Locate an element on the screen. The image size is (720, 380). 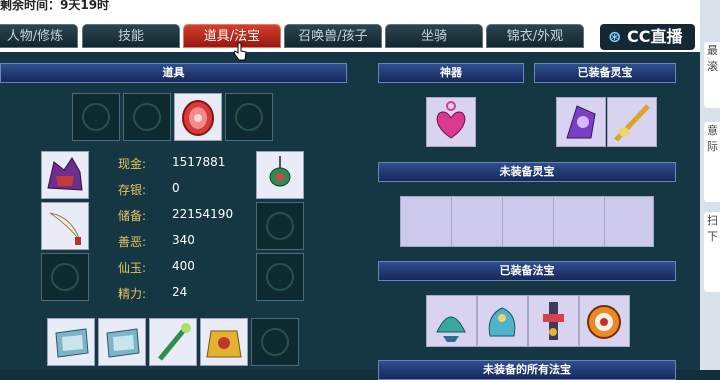
reserve-label: 储备: is located at coordinates (132, 216).